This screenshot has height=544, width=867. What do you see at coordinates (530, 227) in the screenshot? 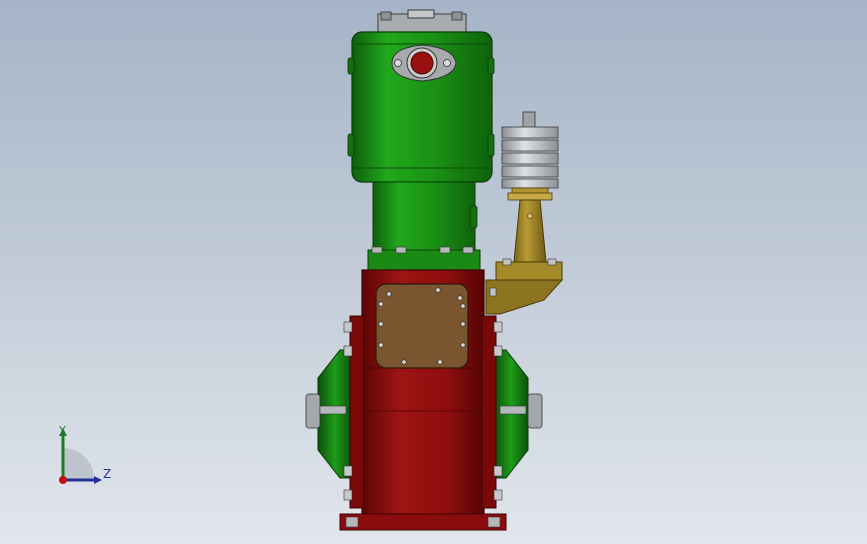
I see `brass-column` at bounding box center [530, 227].